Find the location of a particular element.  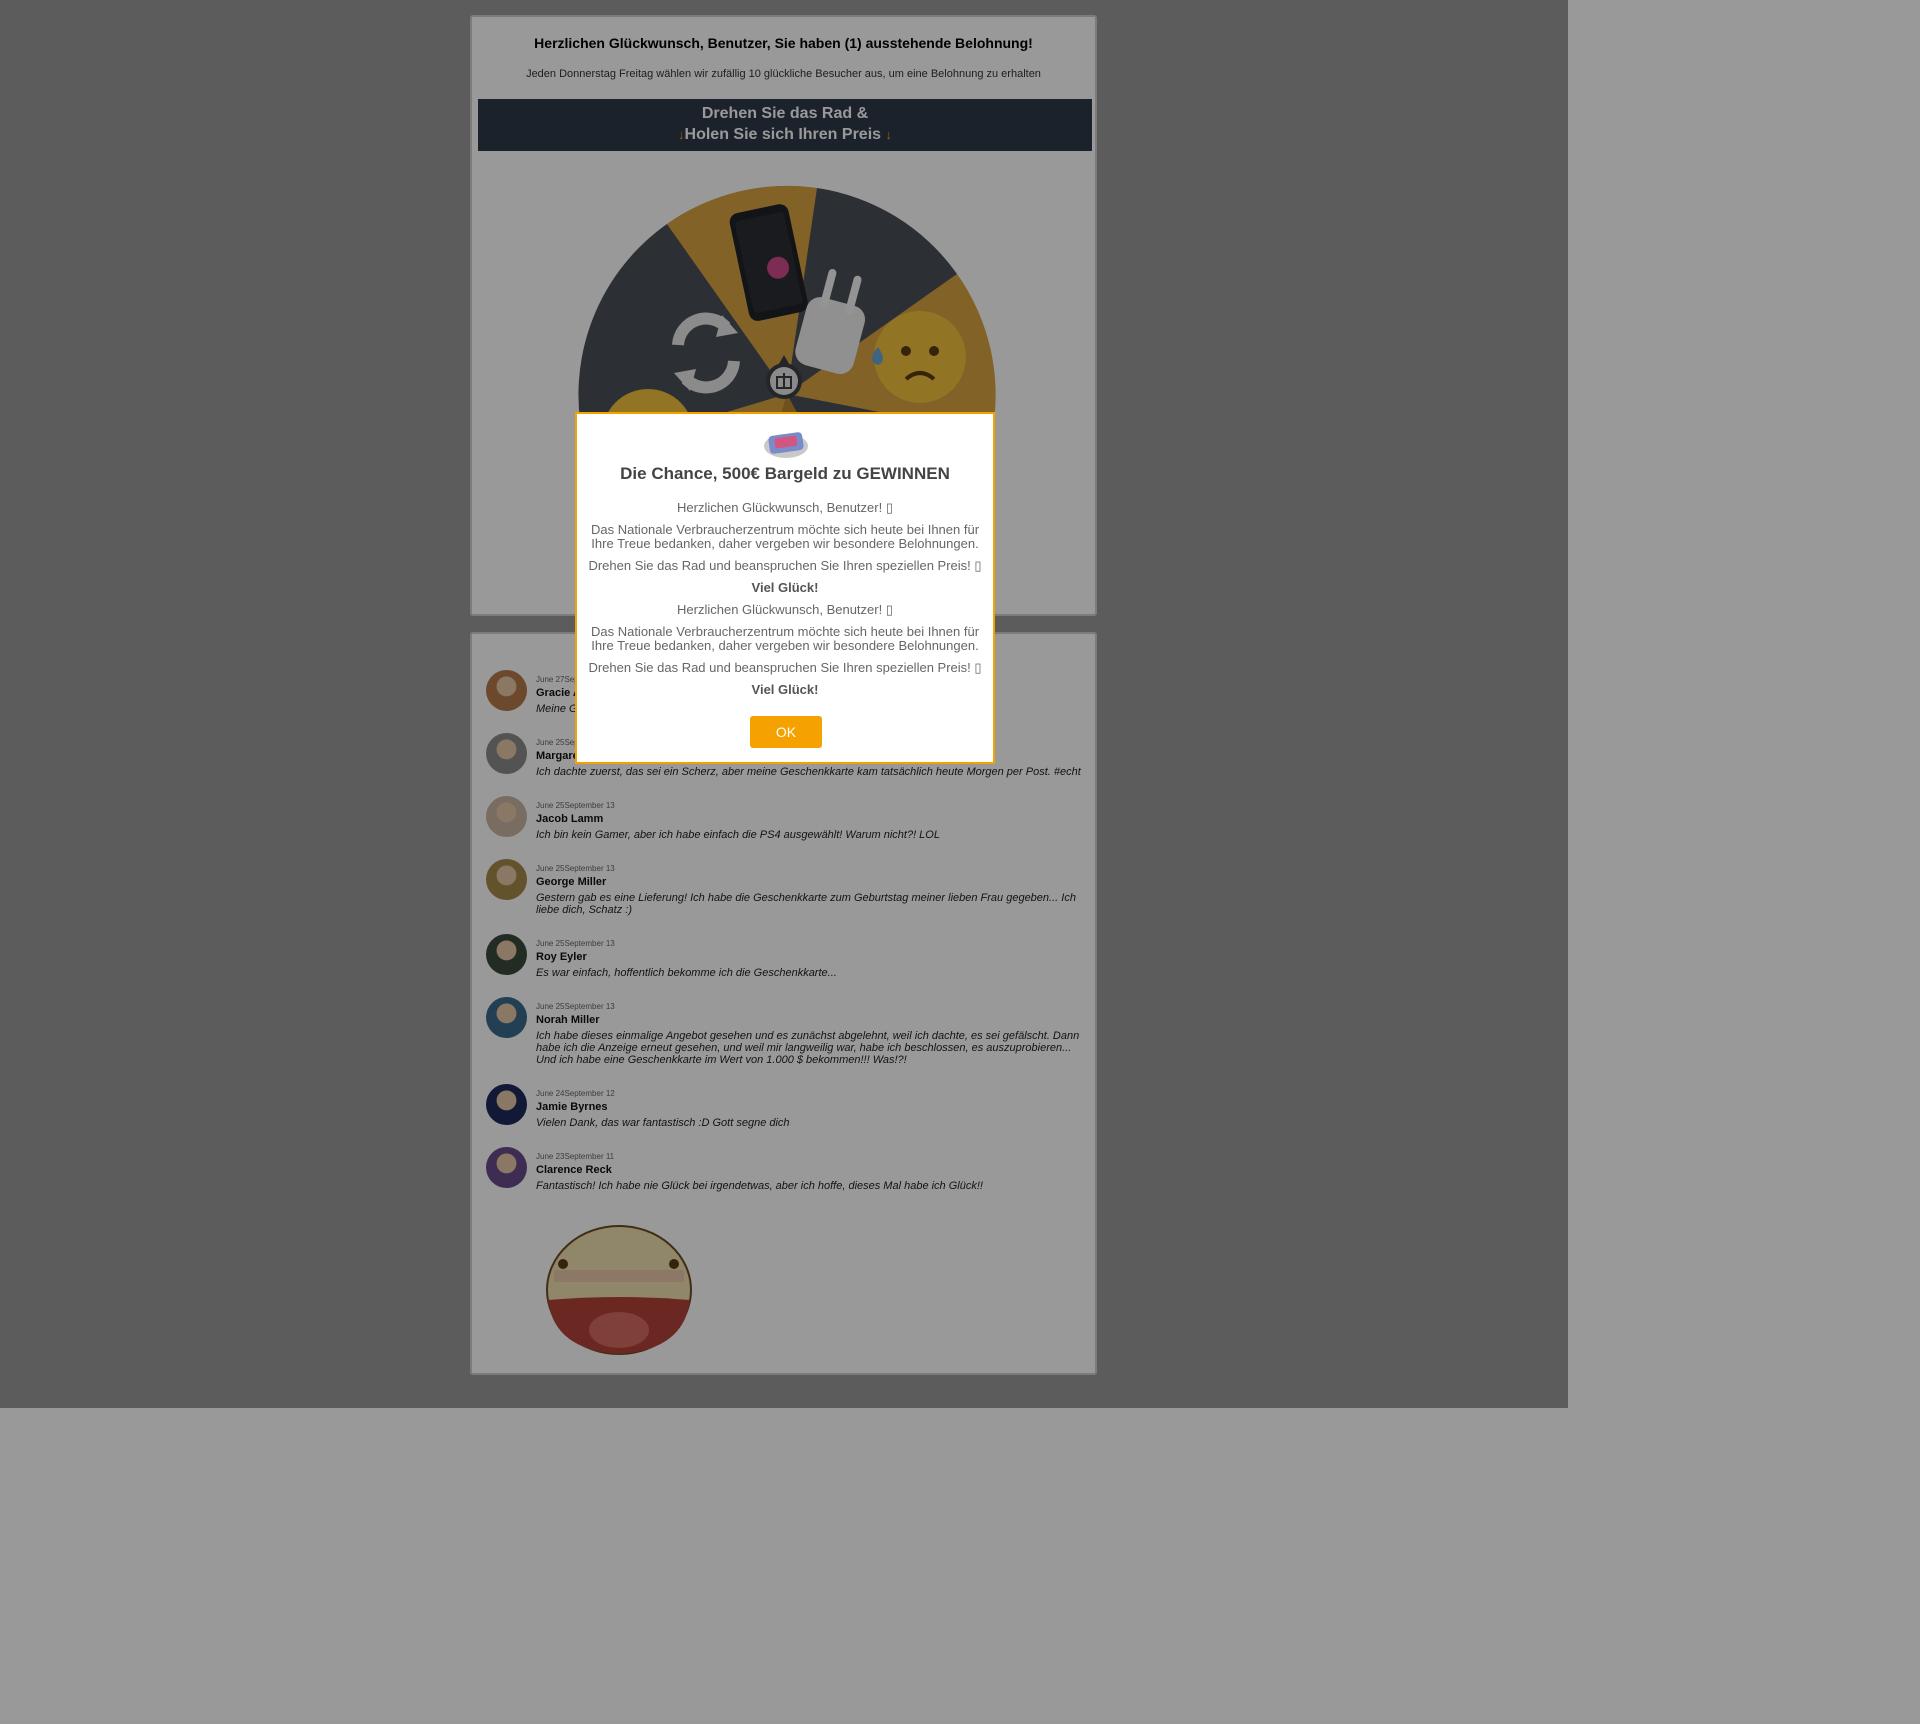

comment-author: Clarence Reck is located at coordinates (811, 1170).